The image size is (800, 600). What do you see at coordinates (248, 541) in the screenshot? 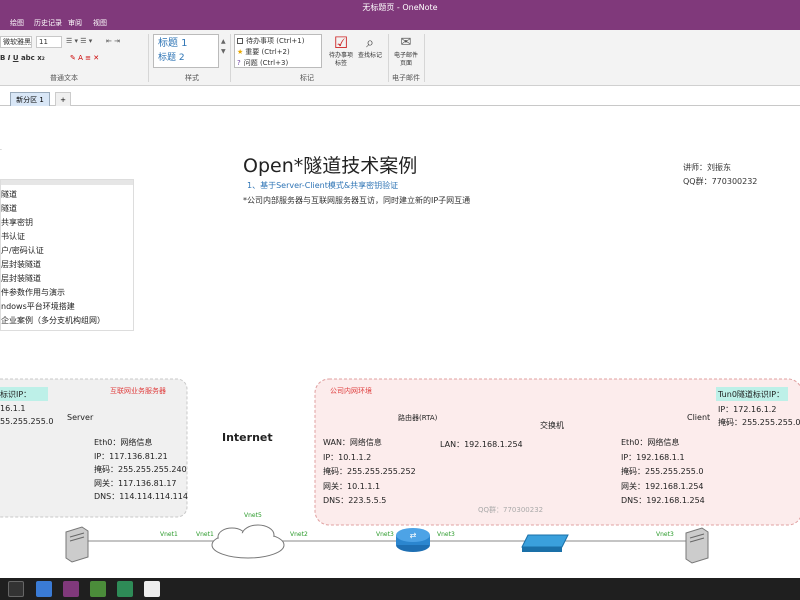
I see `internet-cloud-icon` at bounding box center [248, 541].